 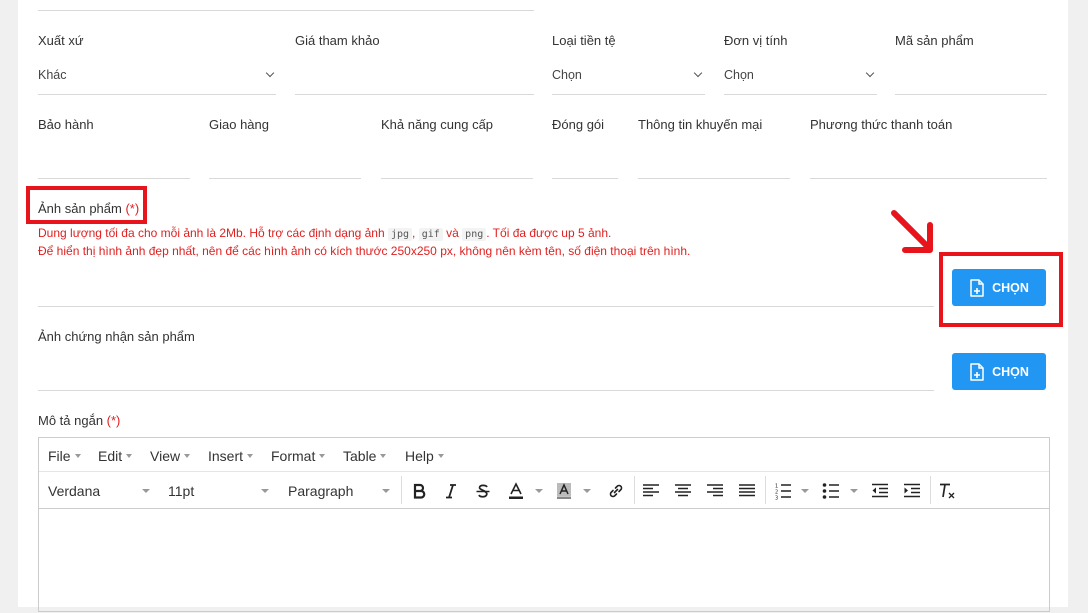 I want to click on choose-certificate-image-button: CHỌN, so click(x=999, y=371).